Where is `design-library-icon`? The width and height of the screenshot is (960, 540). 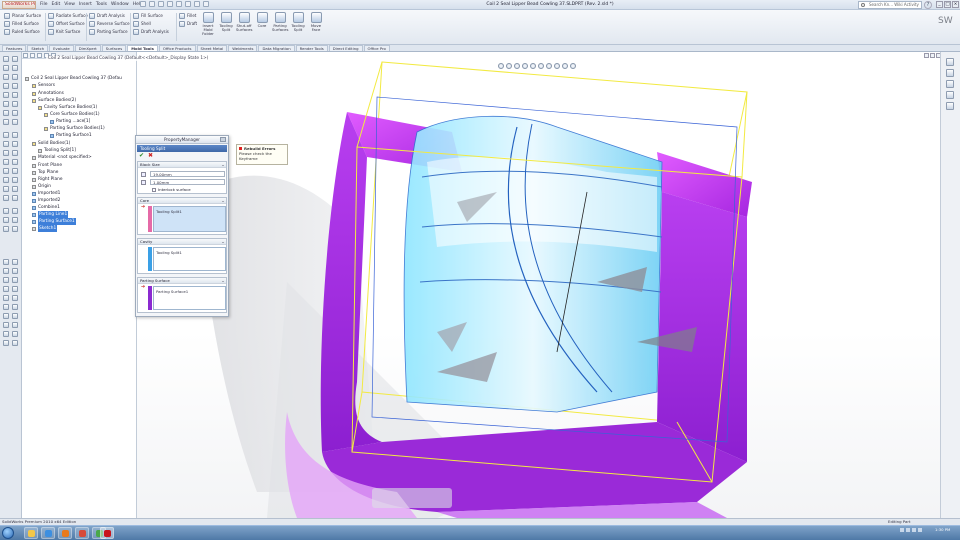 design-library-icon is located at coordinates (950, 73).